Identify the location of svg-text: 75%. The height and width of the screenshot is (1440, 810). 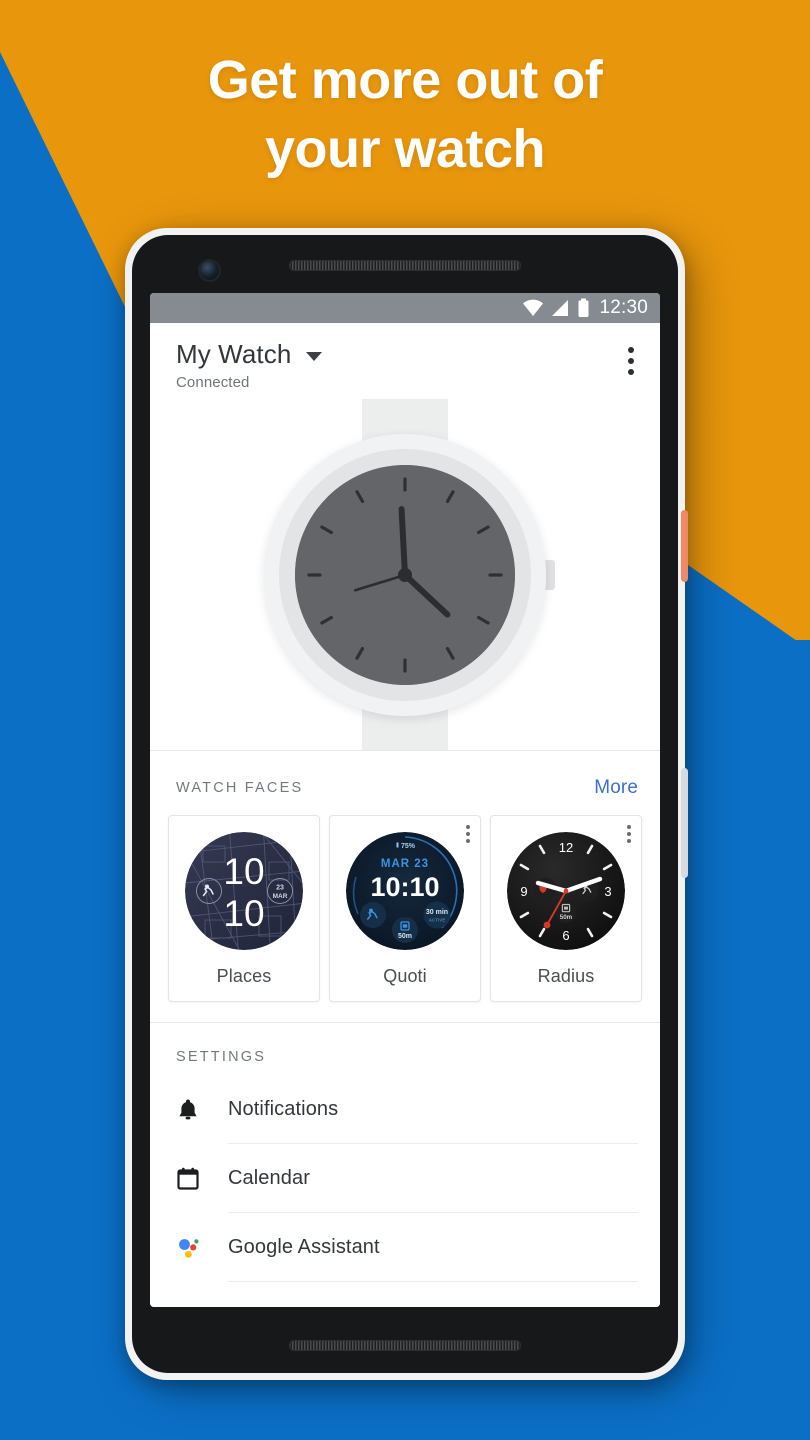
(408, 846).